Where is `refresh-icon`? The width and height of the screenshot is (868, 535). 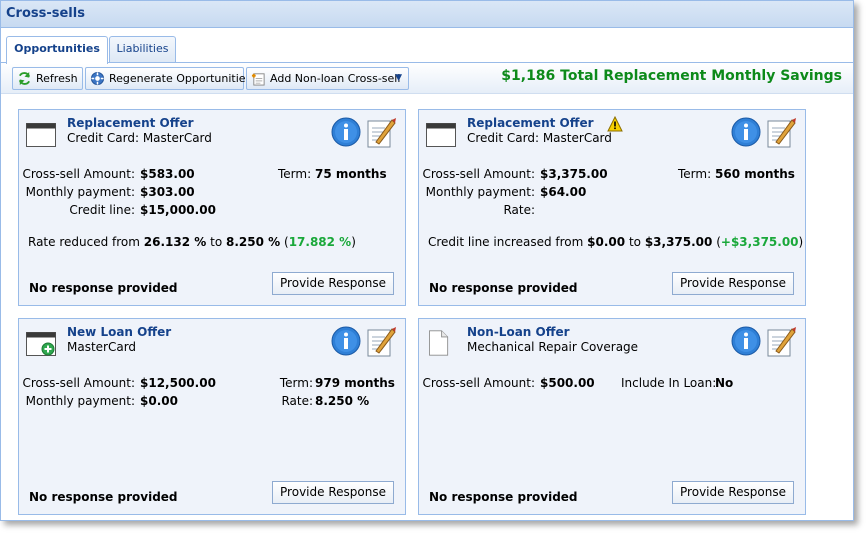
refresh-icon is located at coordinates (24, 78).